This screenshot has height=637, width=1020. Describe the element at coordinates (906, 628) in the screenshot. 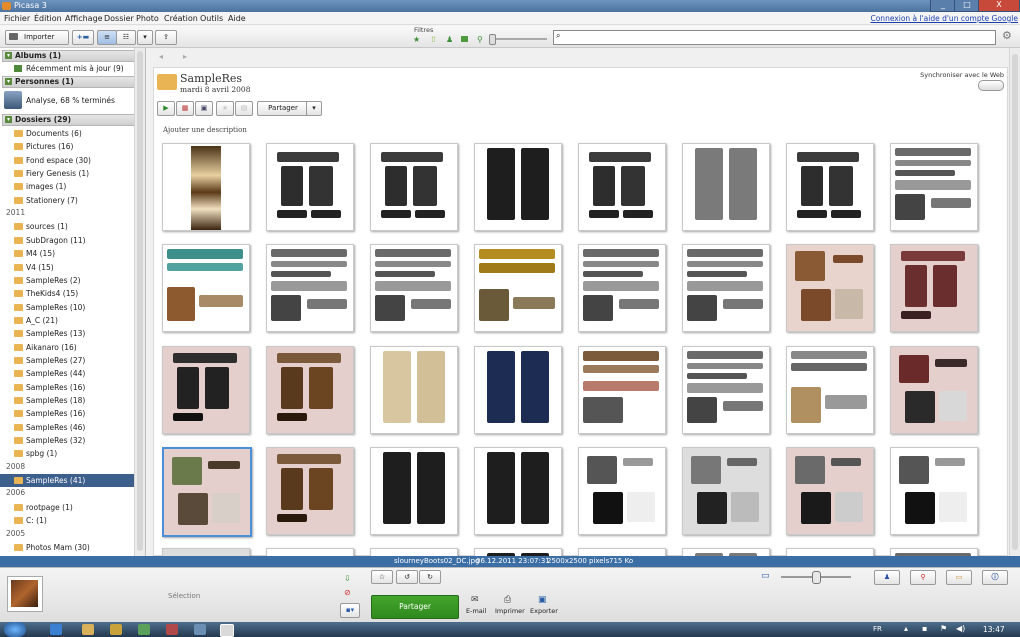

I see `tray-chevron-icon: ▴` at that location.